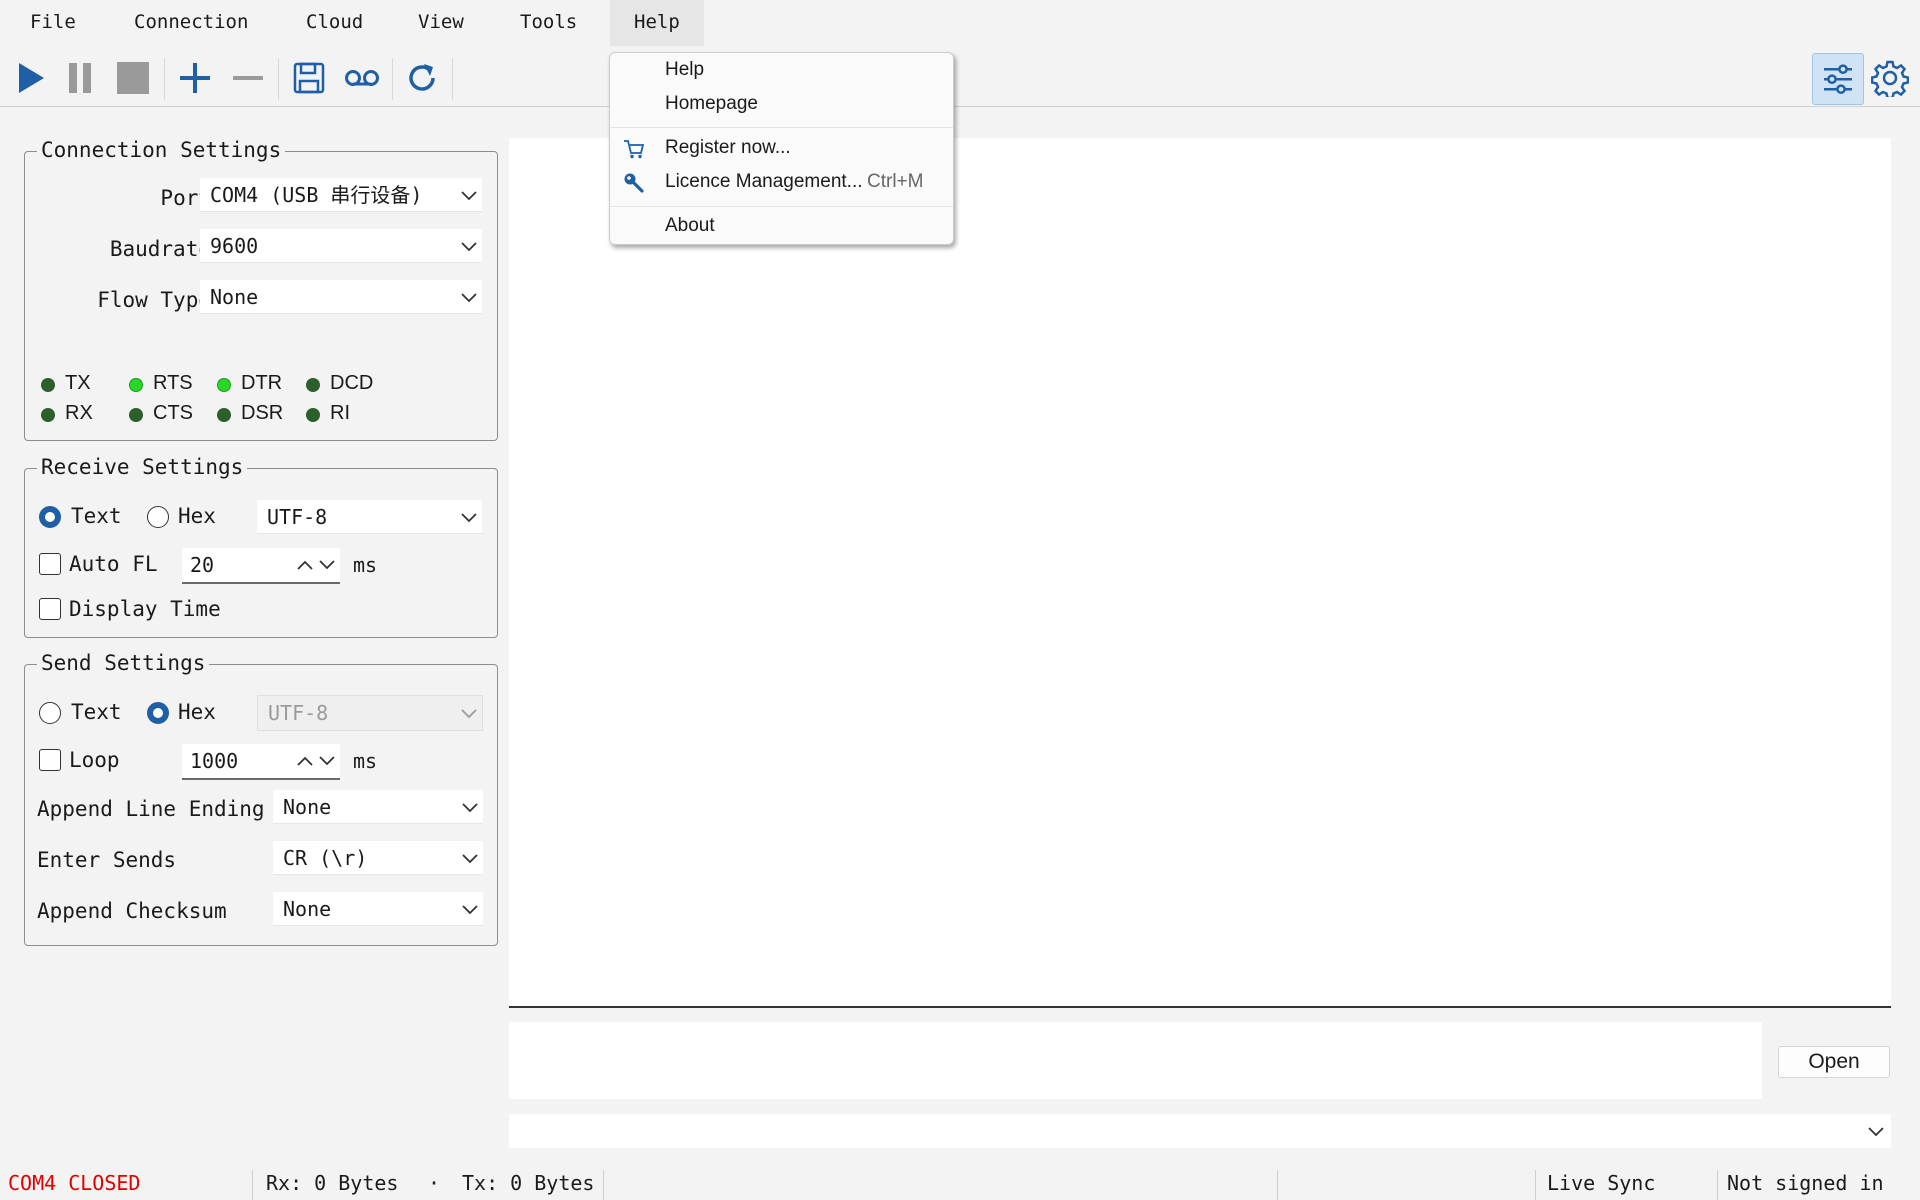 The height and width of the screenshot is (1200, 1920). I want to click on add-button, so click(195, 78).